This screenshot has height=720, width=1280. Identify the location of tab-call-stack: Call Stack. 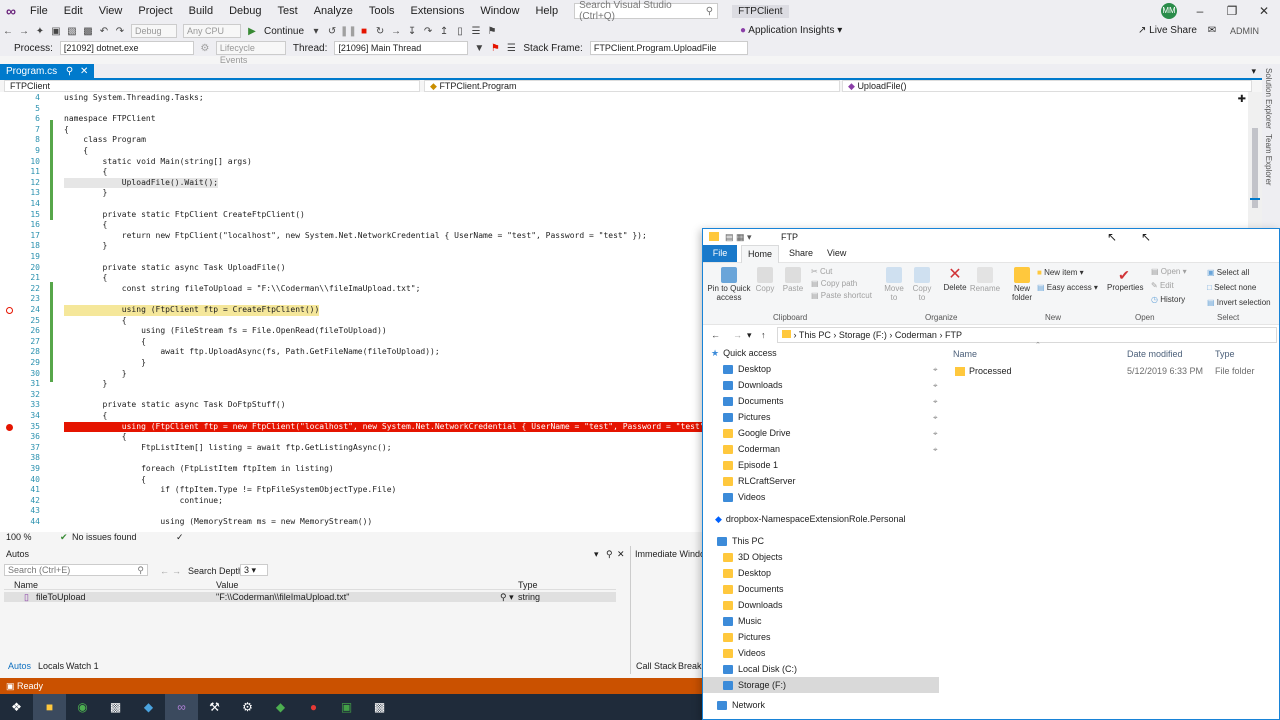
(656, 666).